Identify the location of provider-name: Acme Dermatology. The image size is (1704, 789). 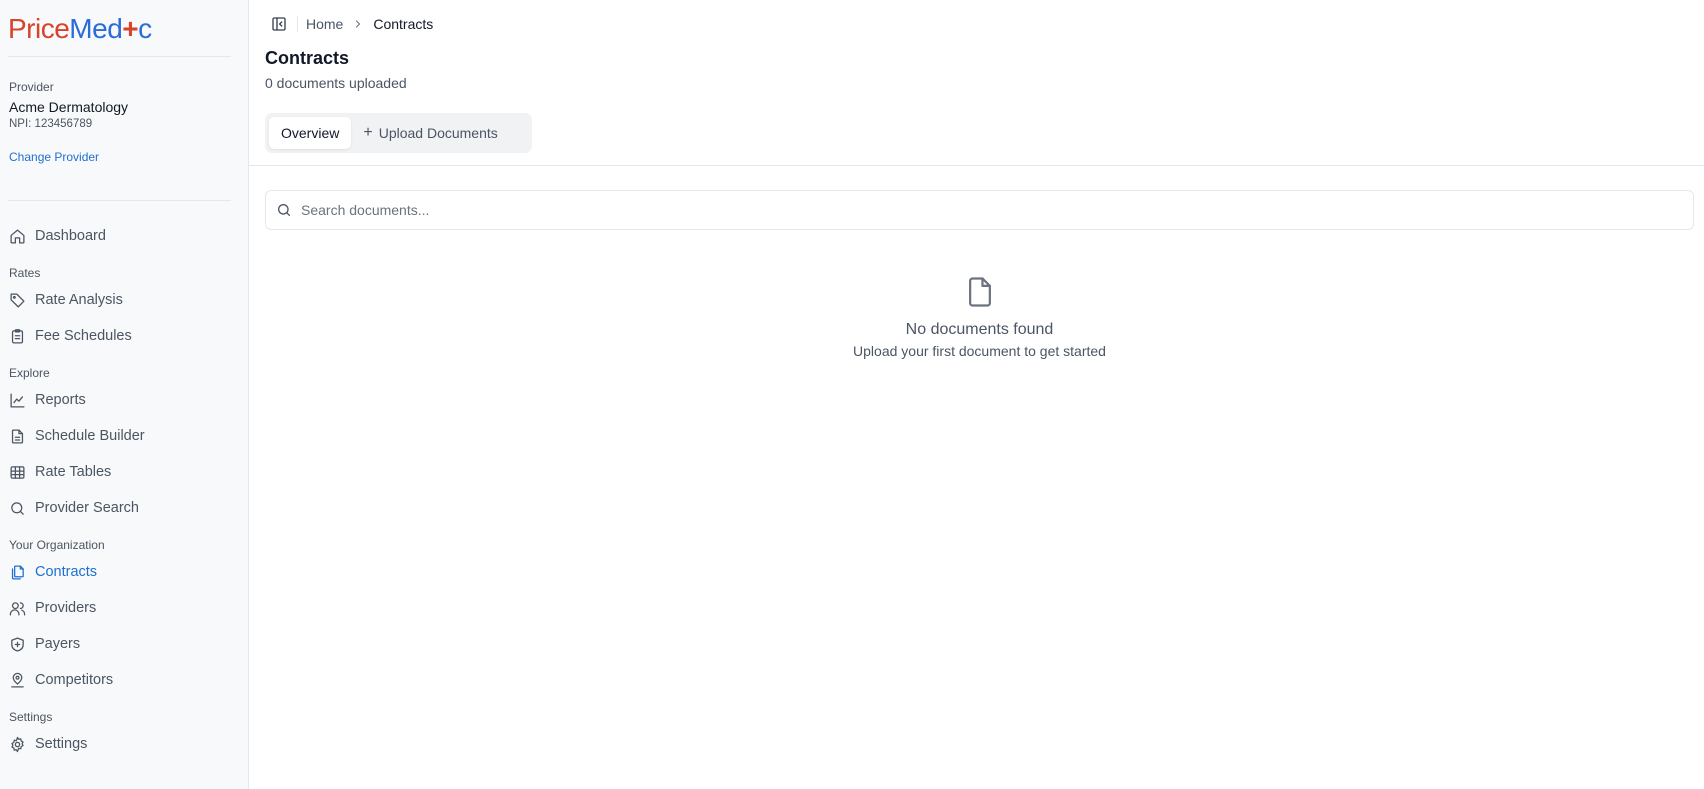
(69, 107).